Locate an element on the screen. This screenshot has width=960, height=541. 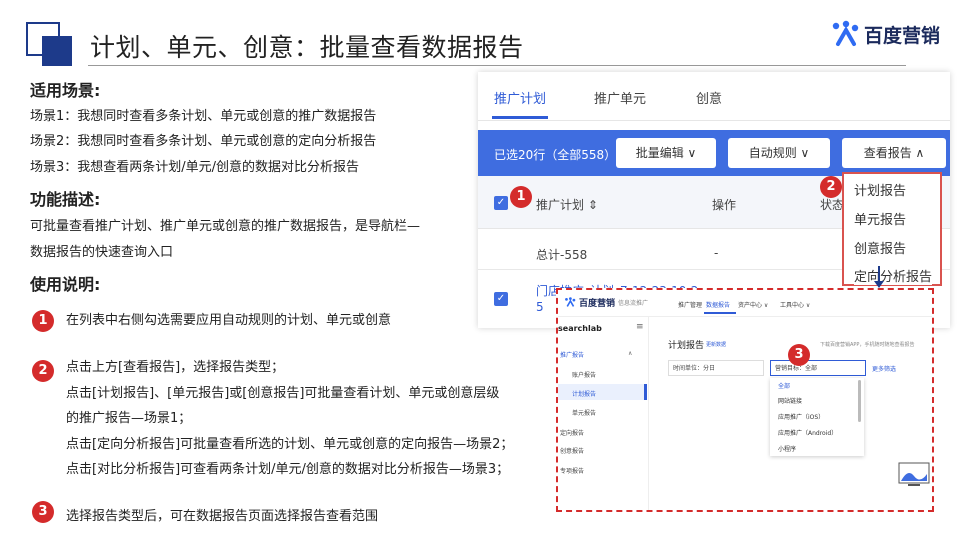
step-line: 点击[对比分析报告]可查看两条计划/单元/创意的数据对比分析报告—场景3； is located at coordinates (288, 469).